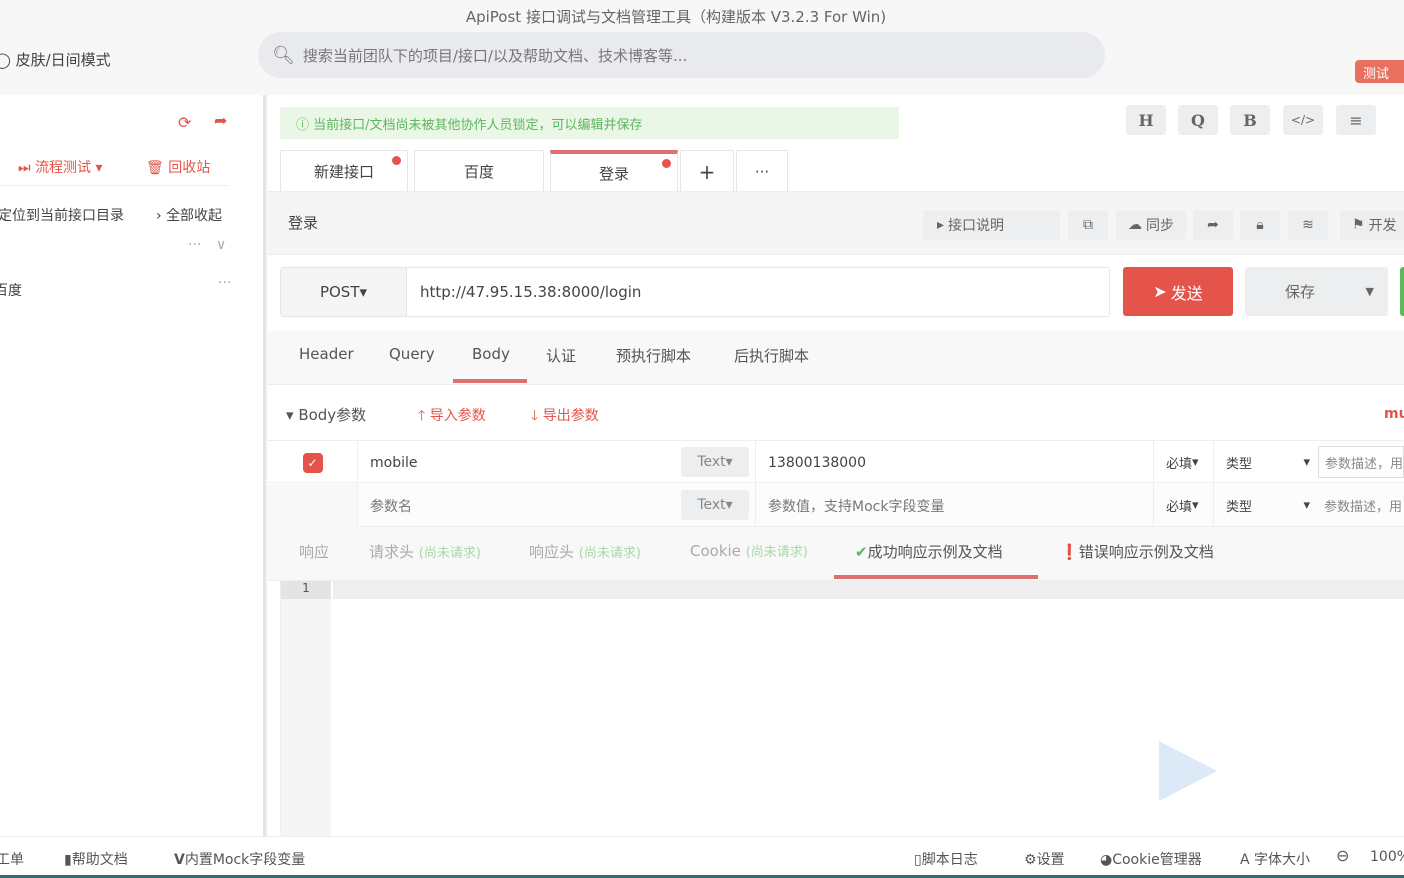 The height and width of the screenshot is (878, 1404). What do you see at coordinates (99, 860) in the screenshot?
I see `label: 帮助文档` at bounding box center [99, 860].